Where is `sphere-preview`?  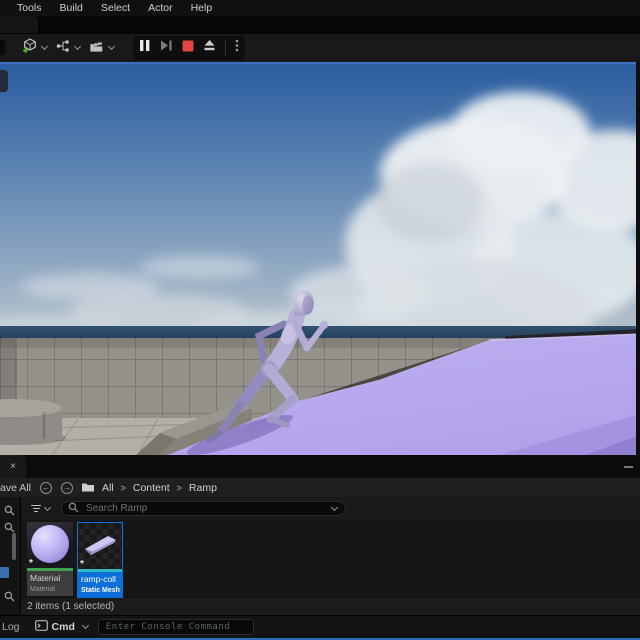 sphere-preview is located at coordinates (50, 544).